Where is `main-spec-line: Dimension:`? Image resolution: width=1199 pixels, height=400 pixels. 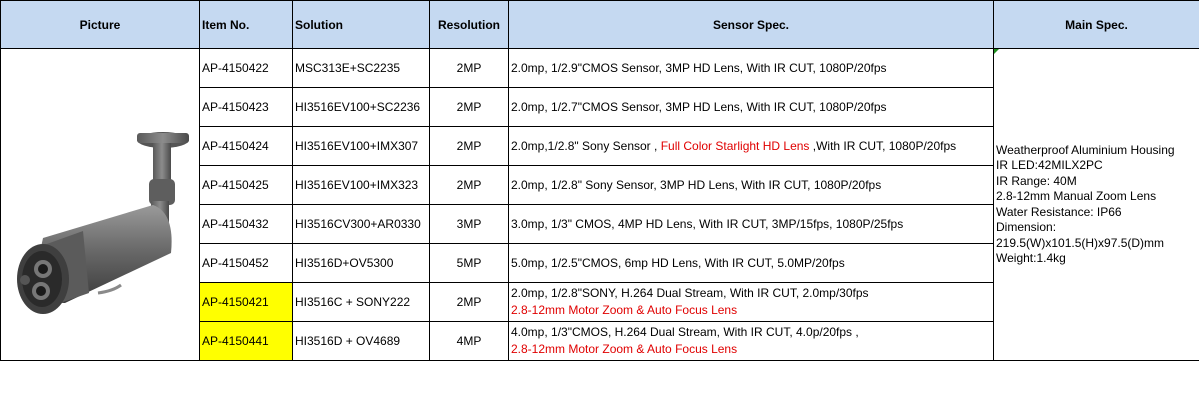 main-spec-line: Dimension: is located at coordinates (1026, 227).